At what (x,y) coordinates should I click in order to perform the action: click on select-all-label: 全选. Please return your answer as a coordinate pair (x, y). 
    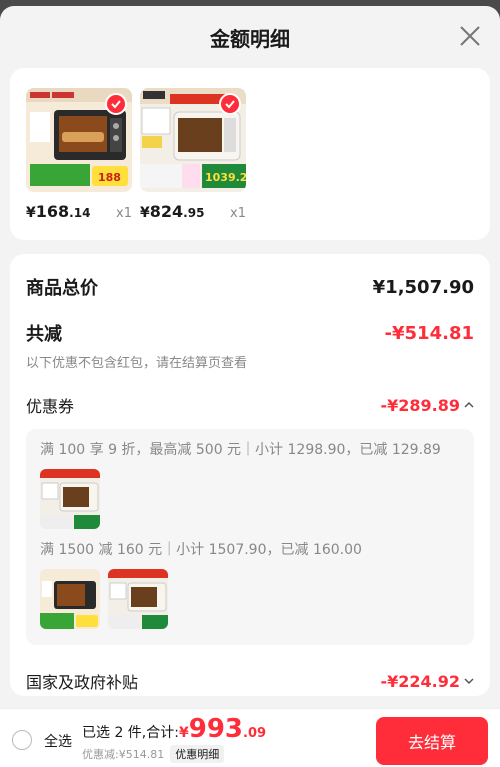
    Looking at the image, I should click on (58, 741).